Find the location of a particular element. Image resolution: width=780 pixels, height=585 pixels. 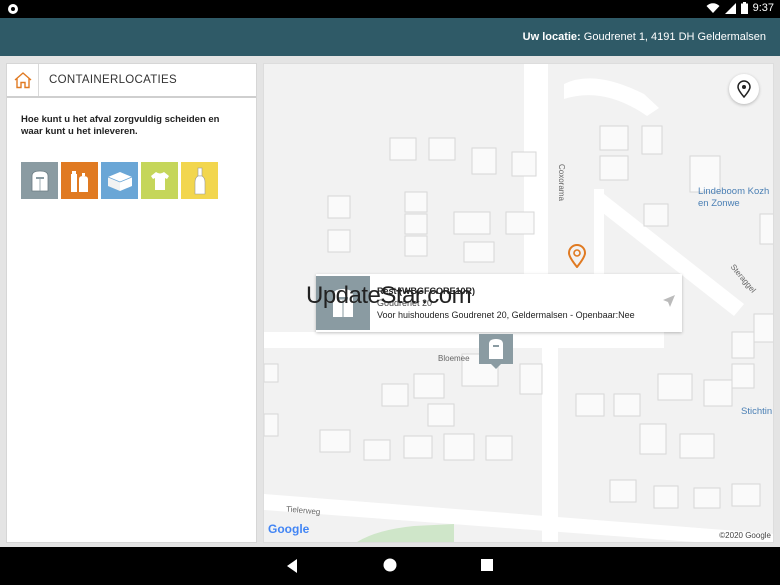

navigation-bar is located at coordinates (390, 566).